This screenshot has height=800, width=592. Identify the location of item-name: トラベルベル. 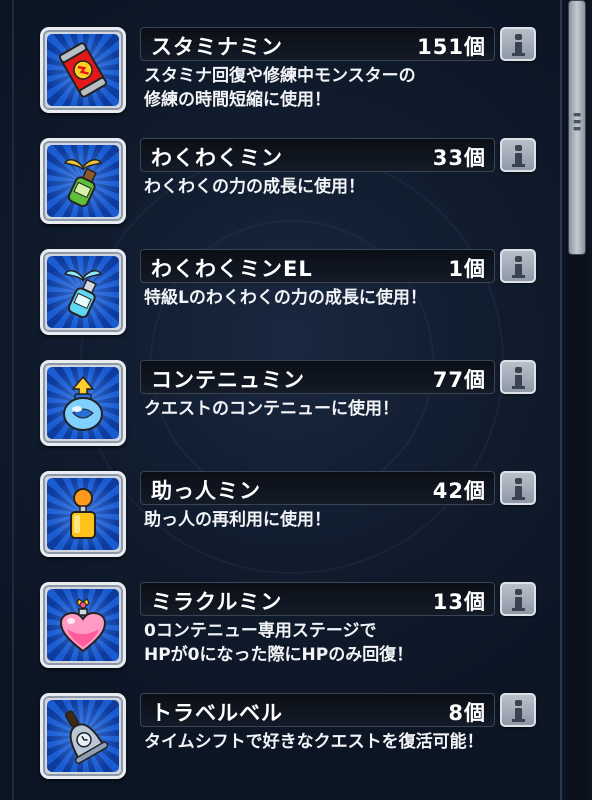
(217, 713).